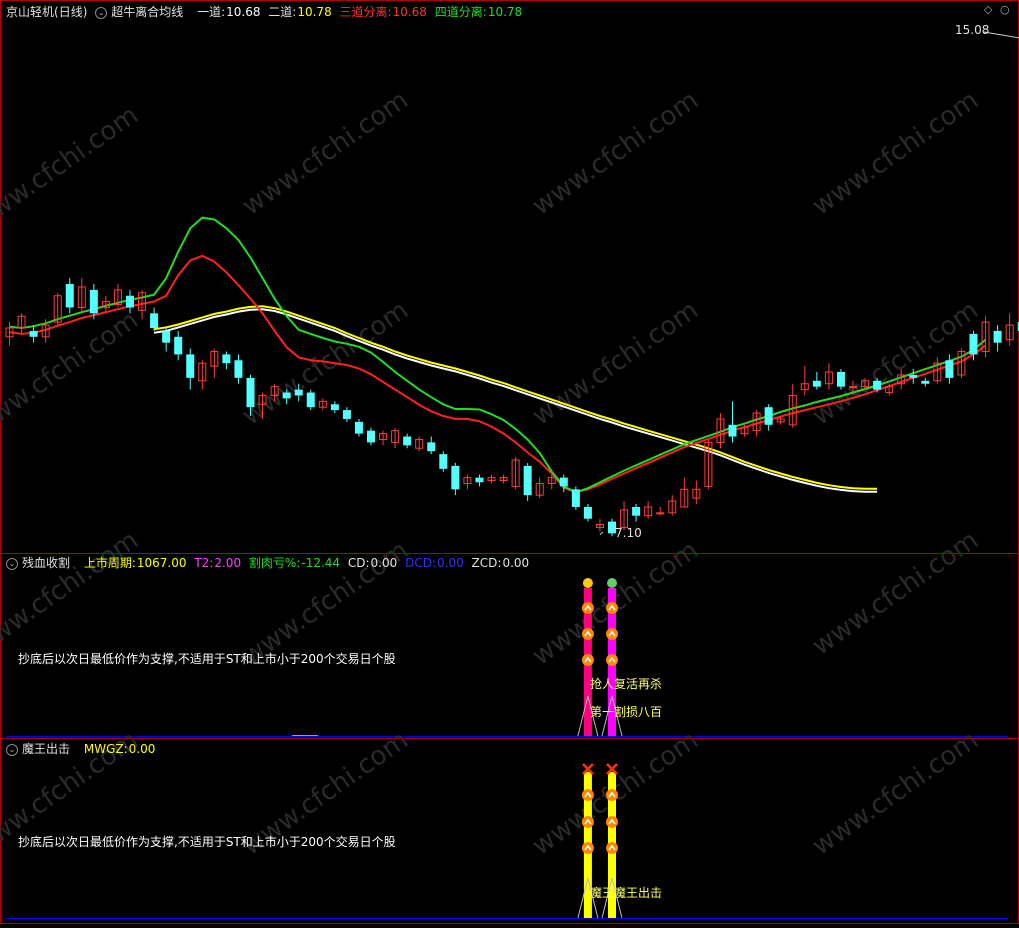  Describe the element at coordinates (204, 563) in the screenshot. I see `panel2-f2-label: T2:` at that location.